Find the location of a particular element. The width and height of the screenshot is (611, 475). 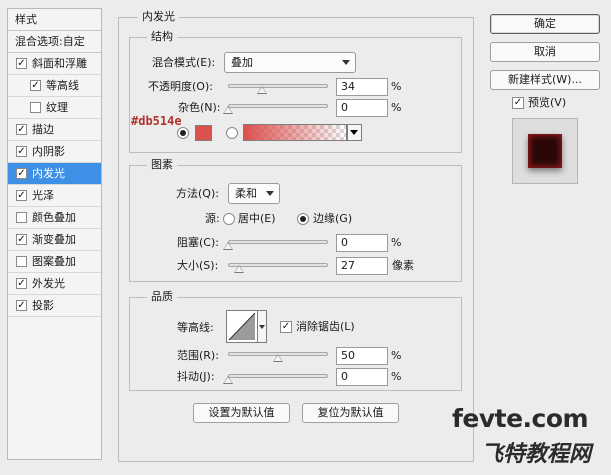

style-item: ✓ 内阴影 is located at coordinates (54, 152).